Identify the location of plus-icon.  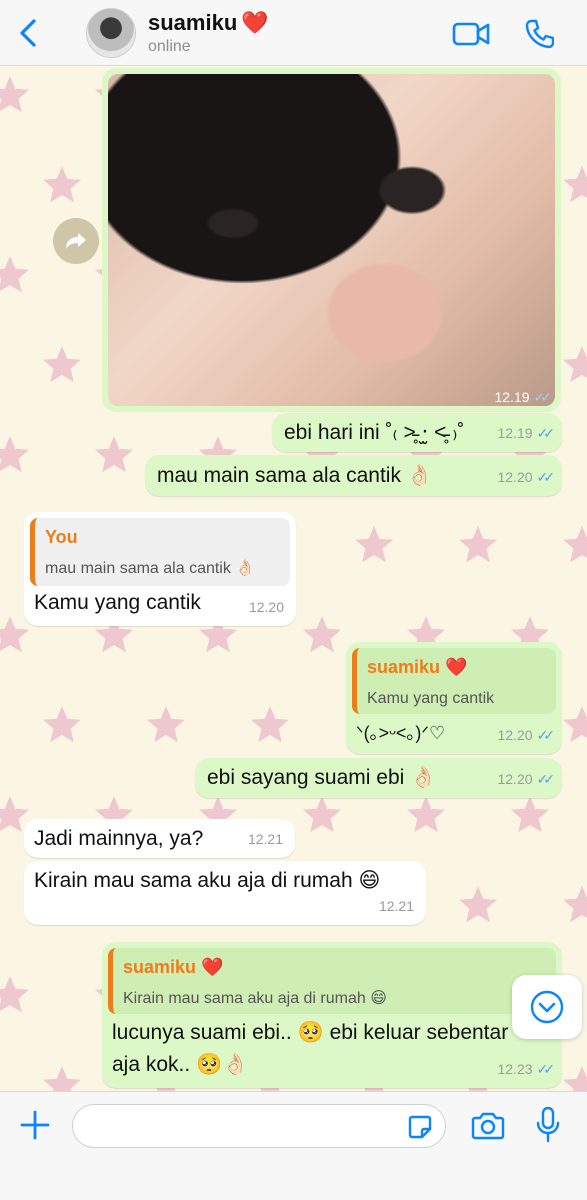
(35, 1125).